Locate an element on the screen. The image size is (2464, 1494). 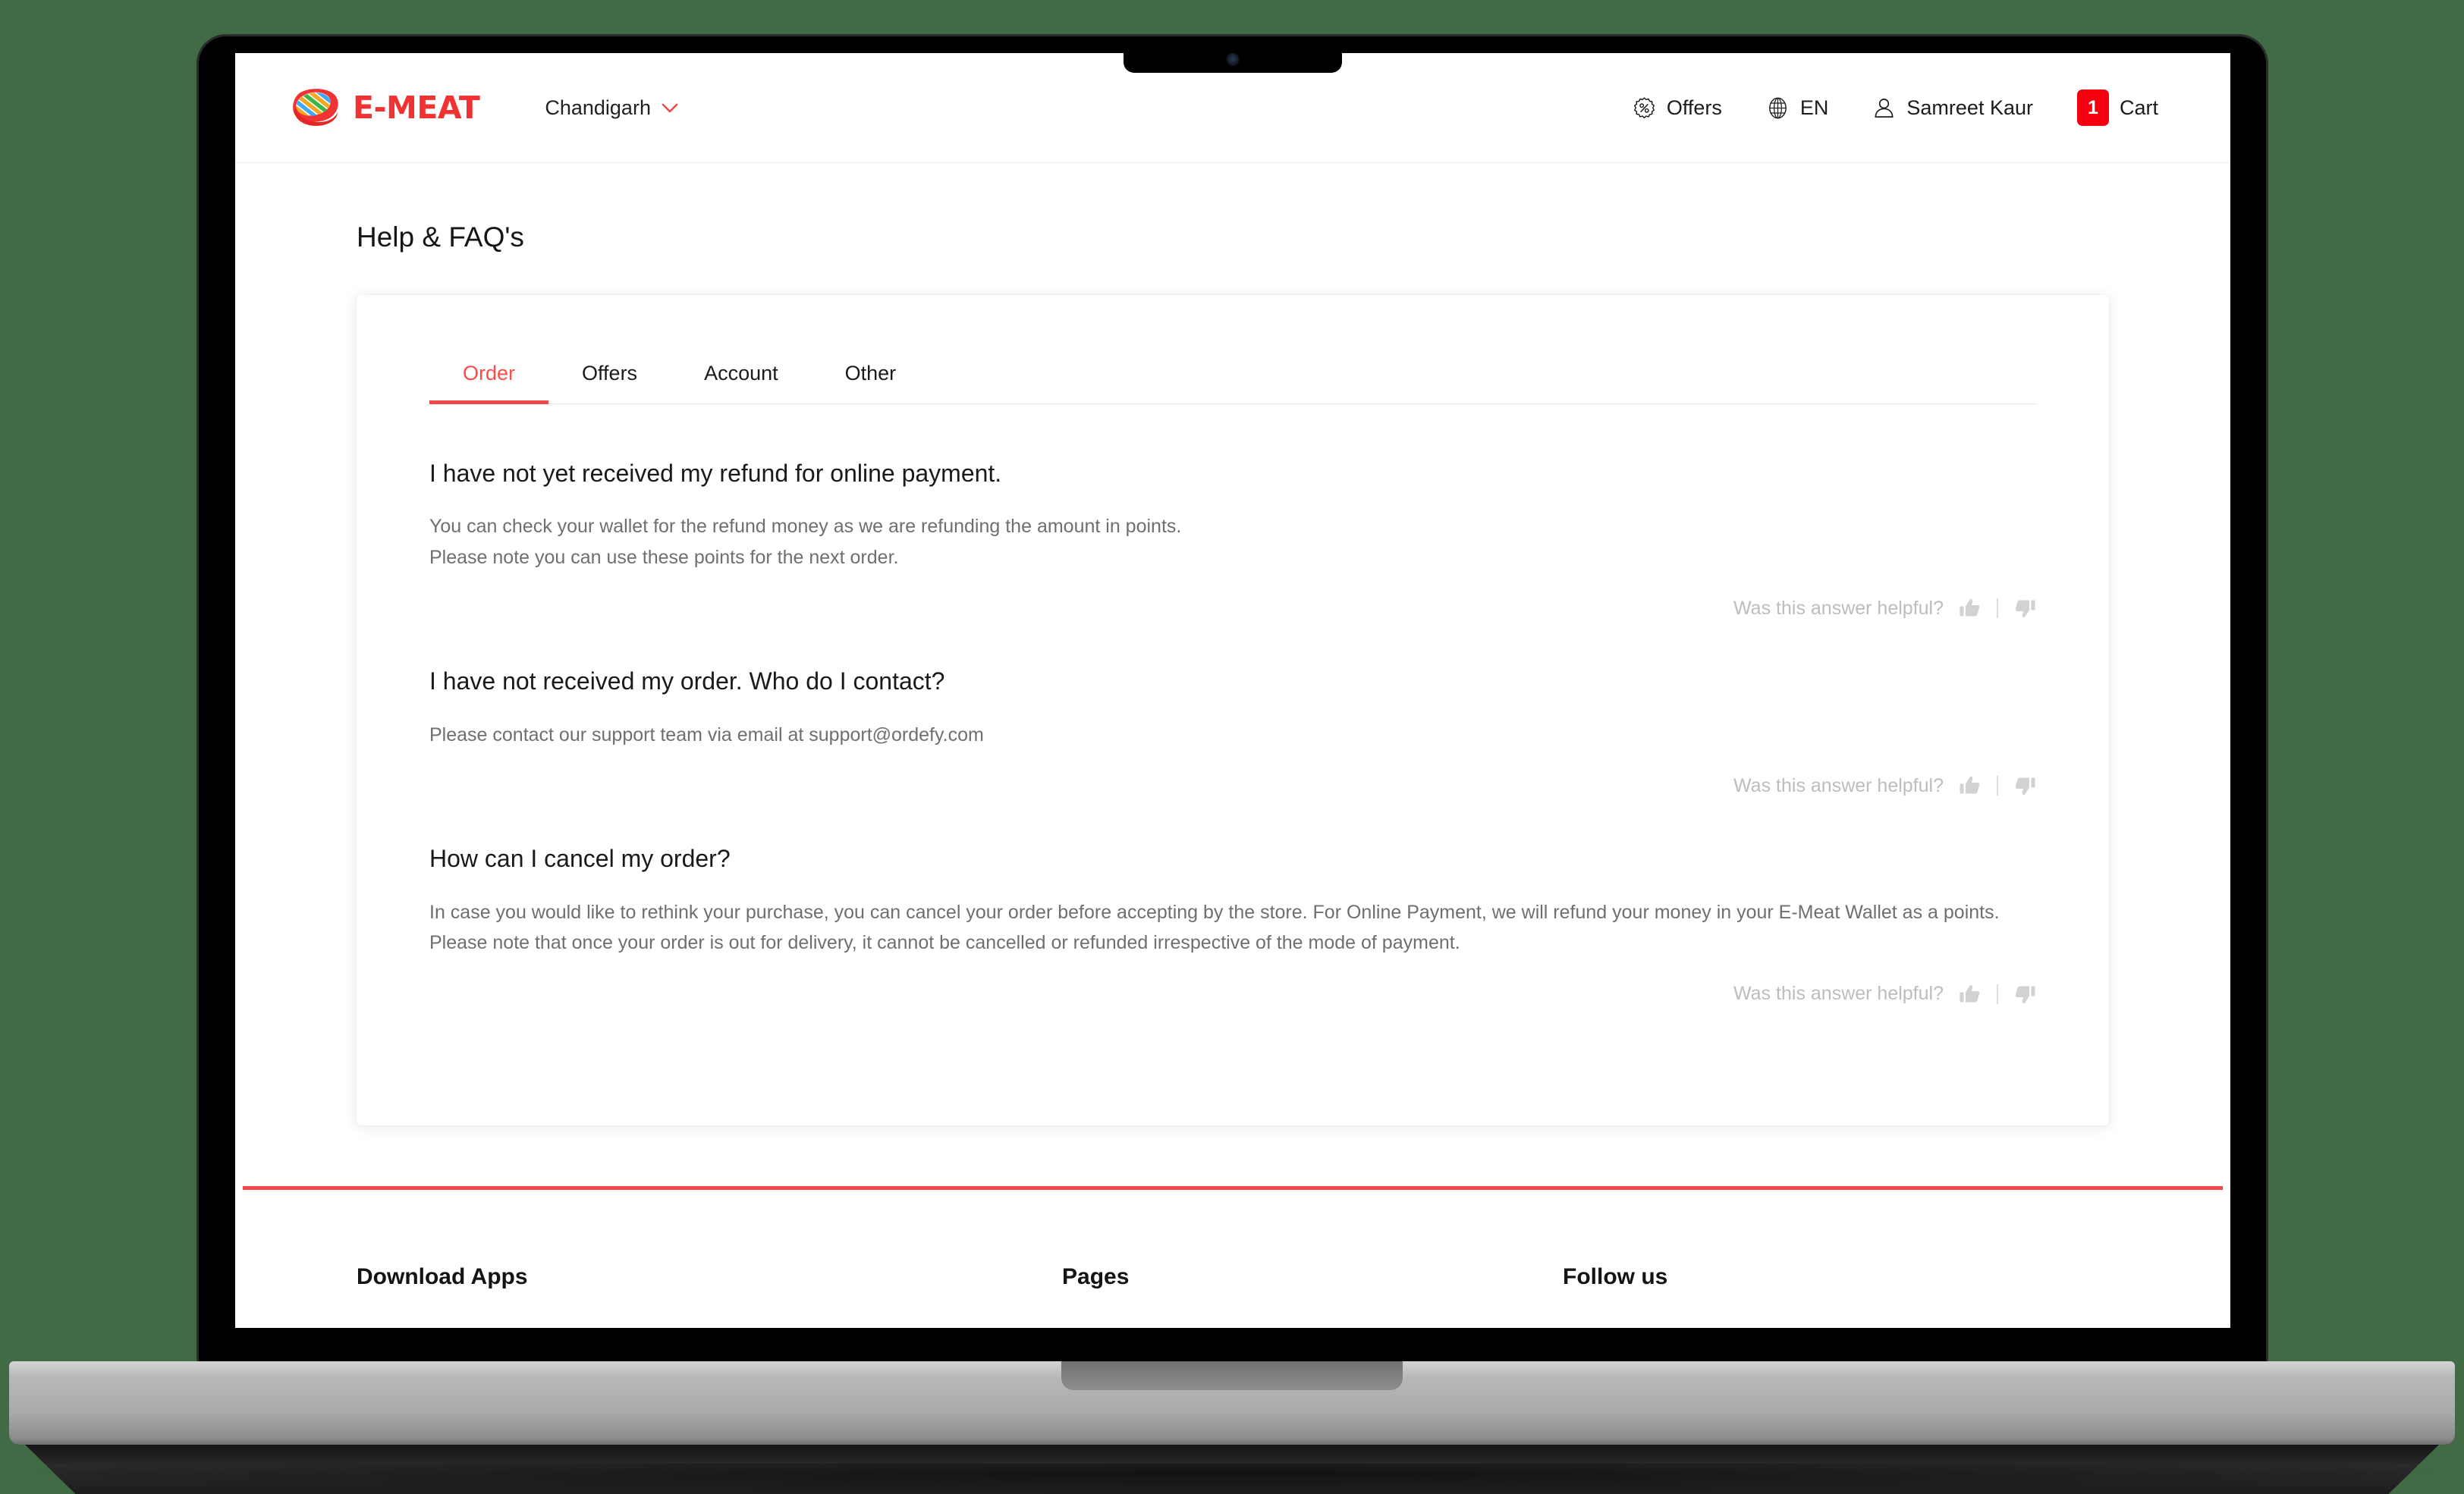
offers-label: Offers is located at coordinates (1694, 107).